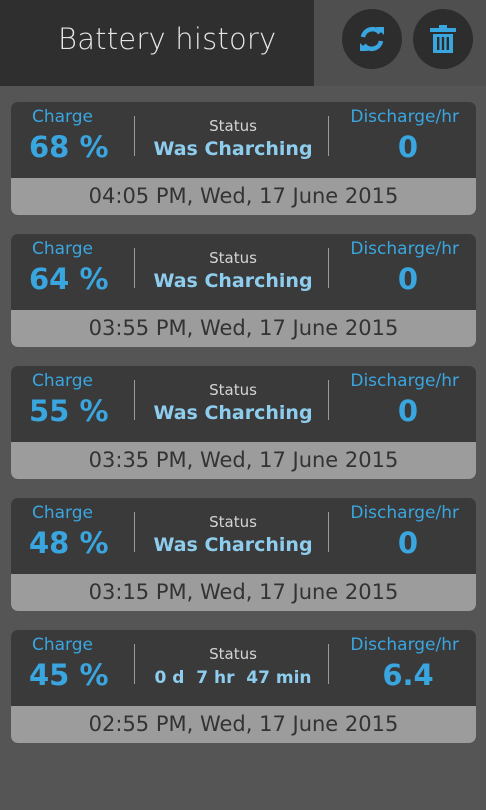 This screenshot has width=486, height=810. I want to click on app-header: Battery history, so click(243, 43).